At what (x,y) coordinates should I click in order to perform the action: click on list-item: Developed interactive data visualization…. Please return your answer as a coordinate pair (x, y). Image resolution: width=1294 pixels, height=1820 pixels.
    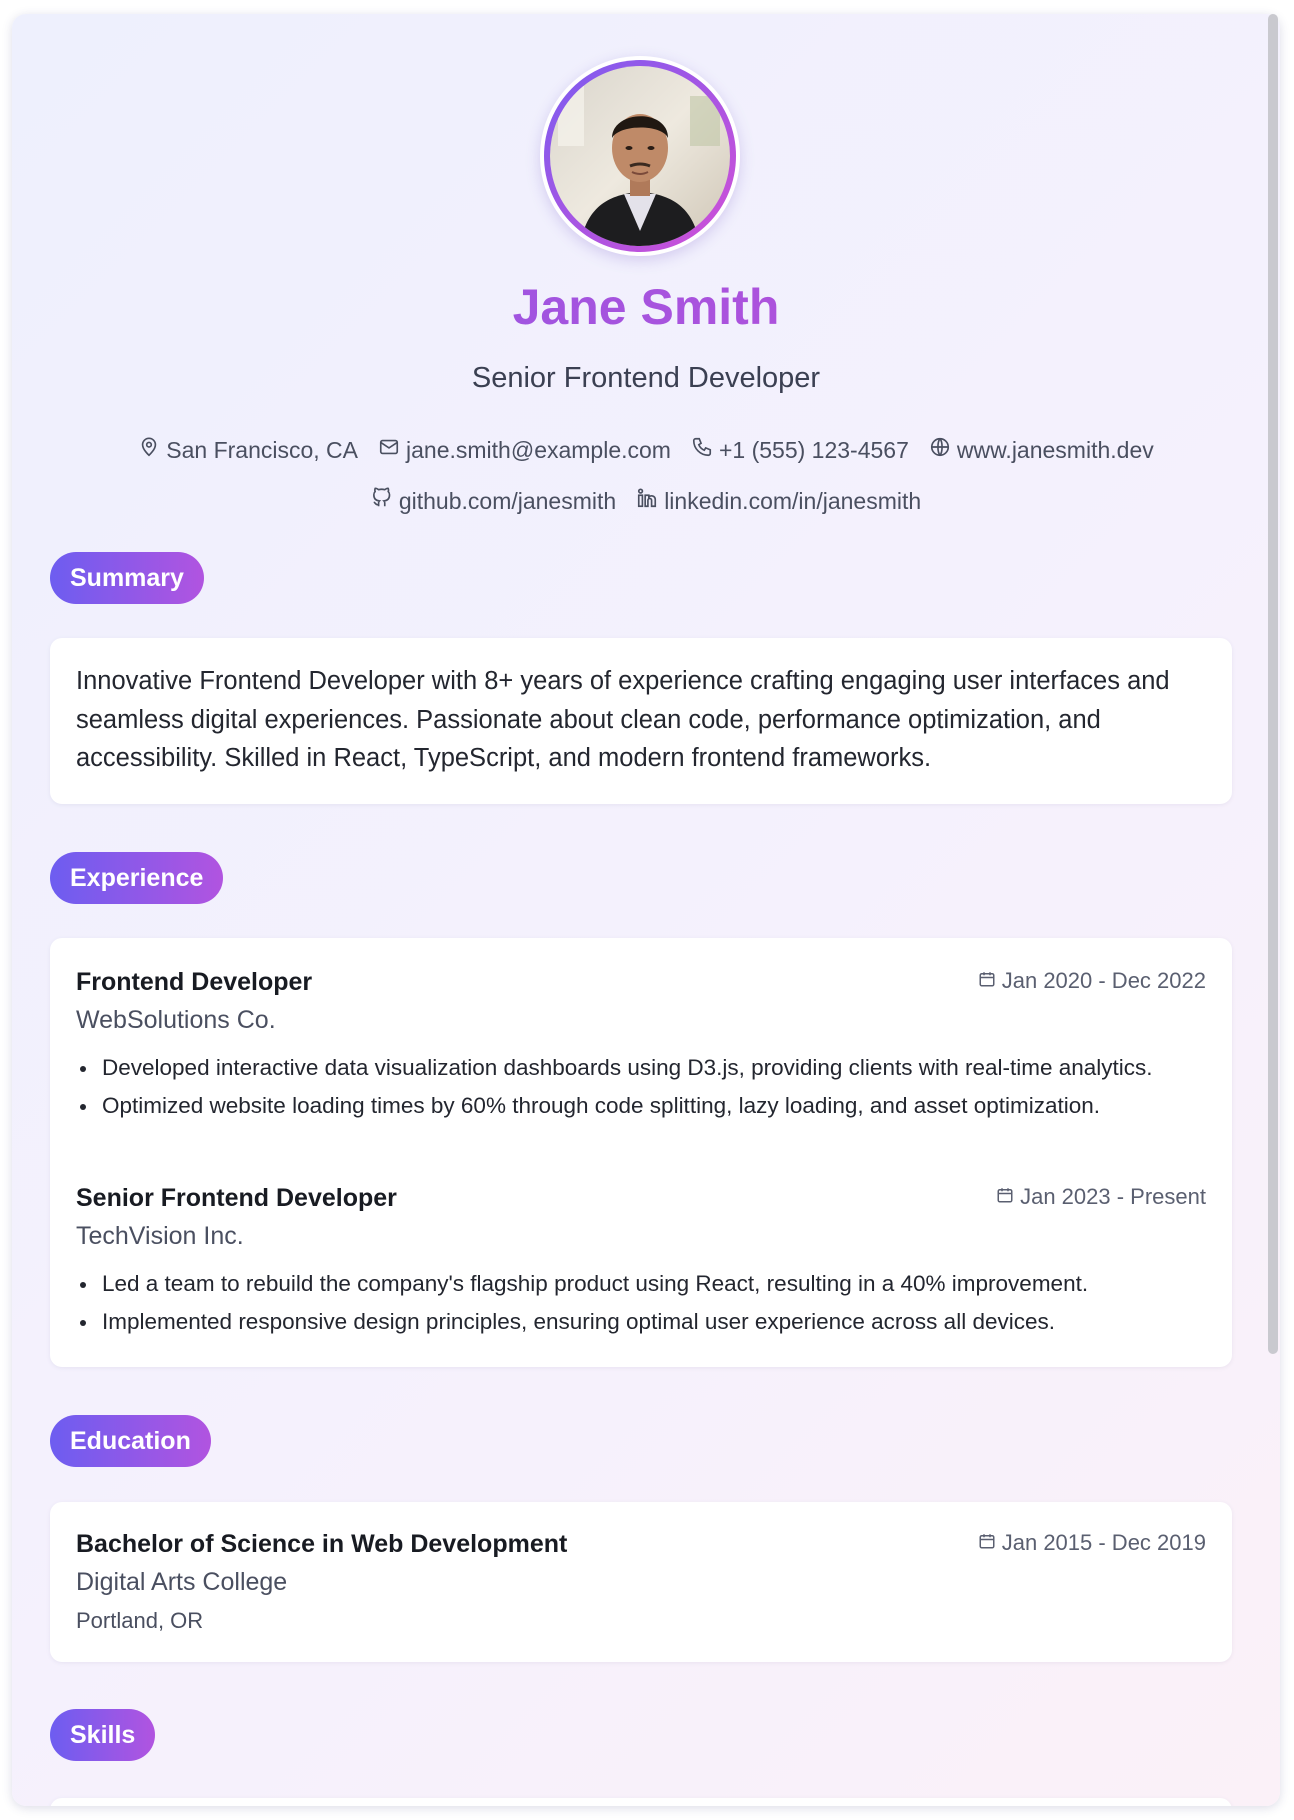
    Looking at the image, I should click on (641, 1068).